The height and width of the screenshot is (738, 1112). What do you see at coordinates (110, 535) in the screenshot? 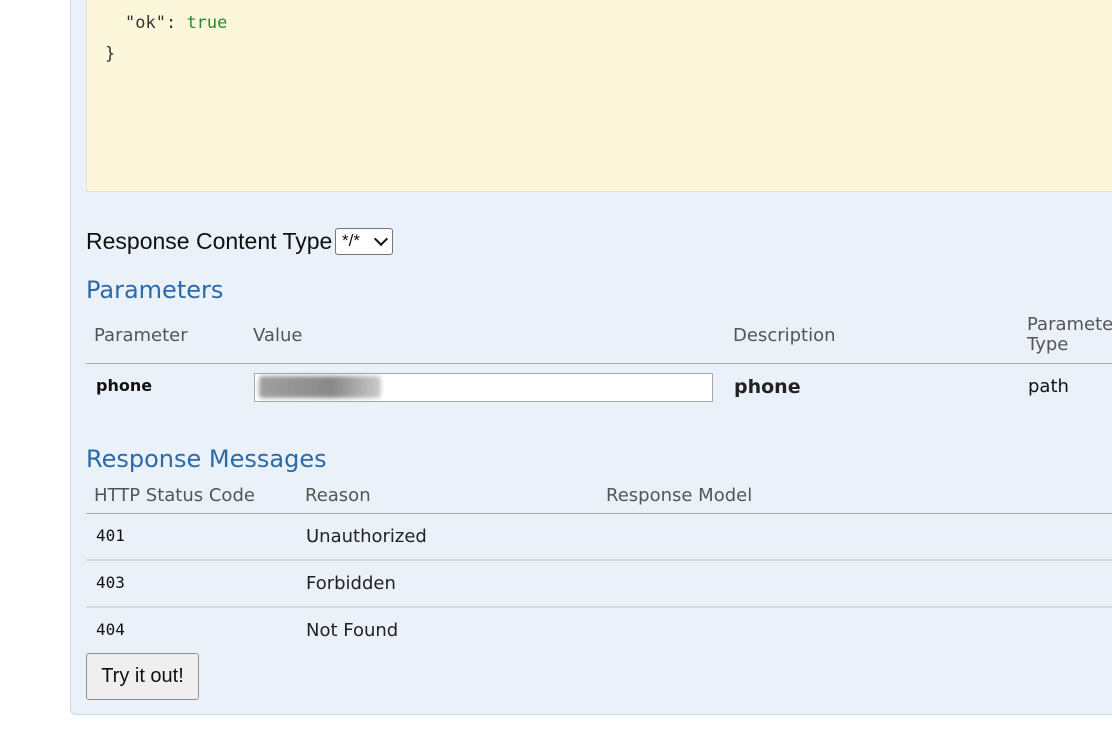
I see `response-code: 401` at bounding box center [110, 535].